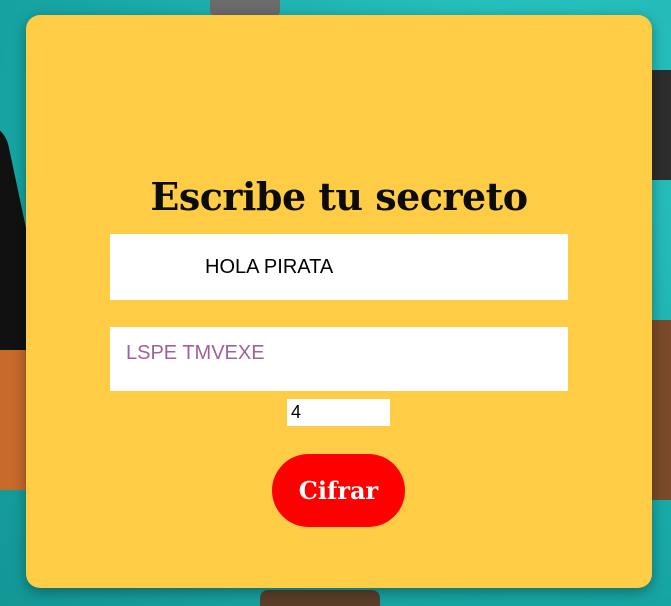 This screenshot has height=606, width=671. Describe the element at coordinates (338, 490) in the screenshot. I see `cifrar-button: Cifrar` at that location.